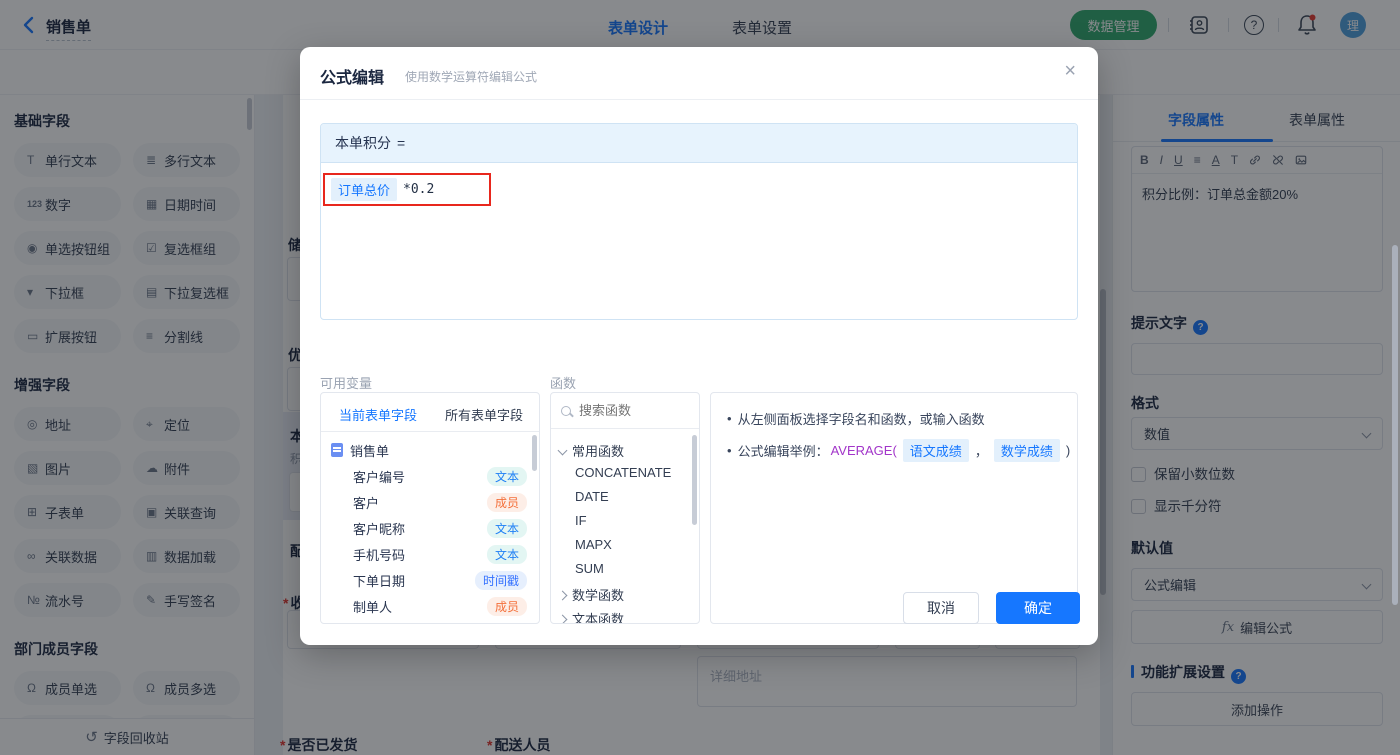 This screenshot has width=1400, height=755. What do you see at coordinates (1395, 425) in the screenshot?
I see `page-scrollbar` at bounding box center [1395, 425].